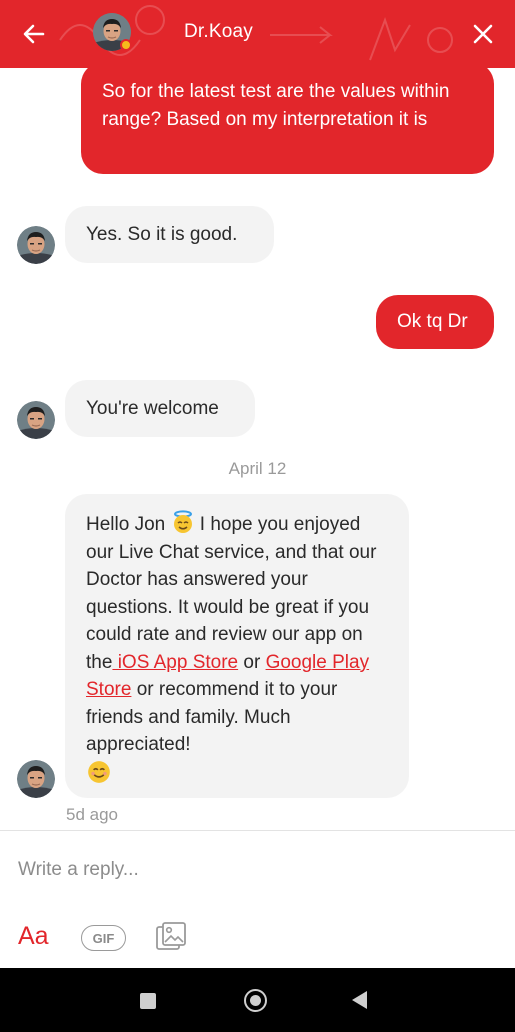 This screenshot has width=515, height=1032. I want to click on system-navigation-bar, so click(257, 1000).